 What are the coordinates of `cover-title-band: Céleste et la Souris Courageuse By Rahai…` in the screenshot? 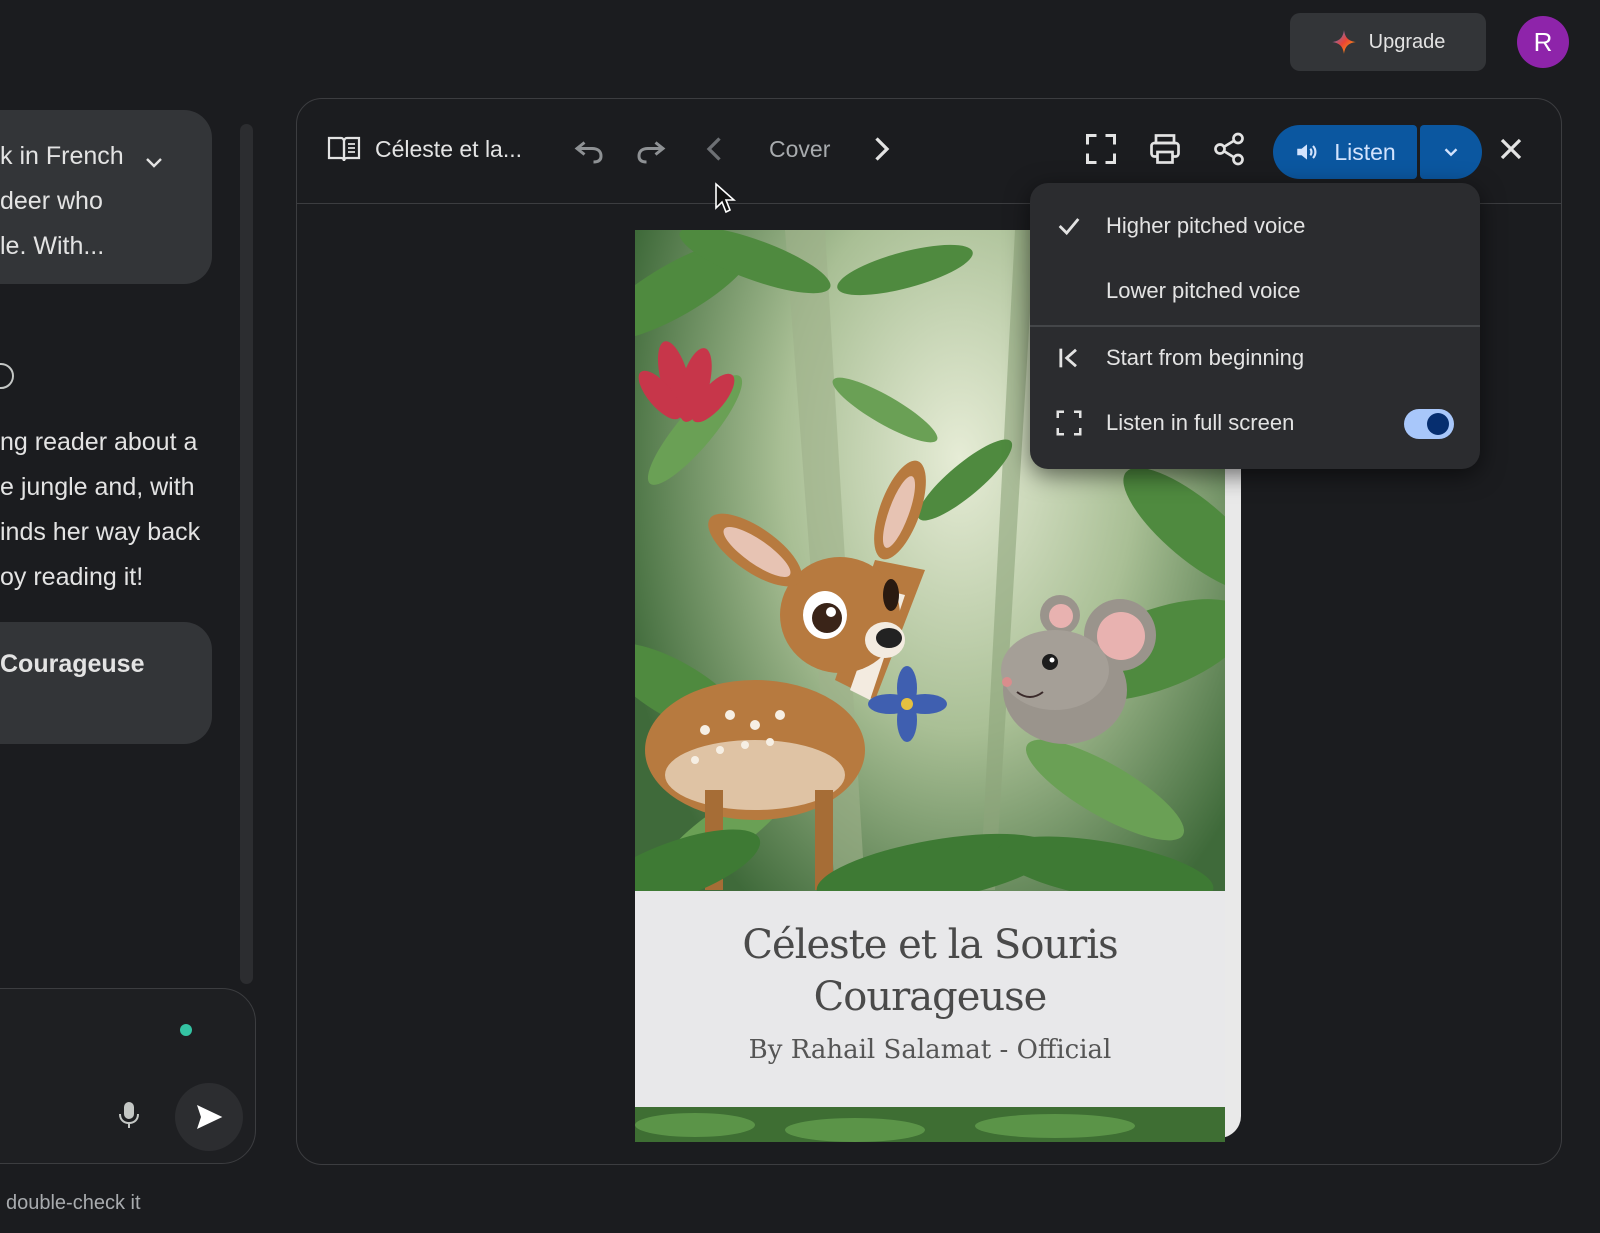 It's located at (930, 999).